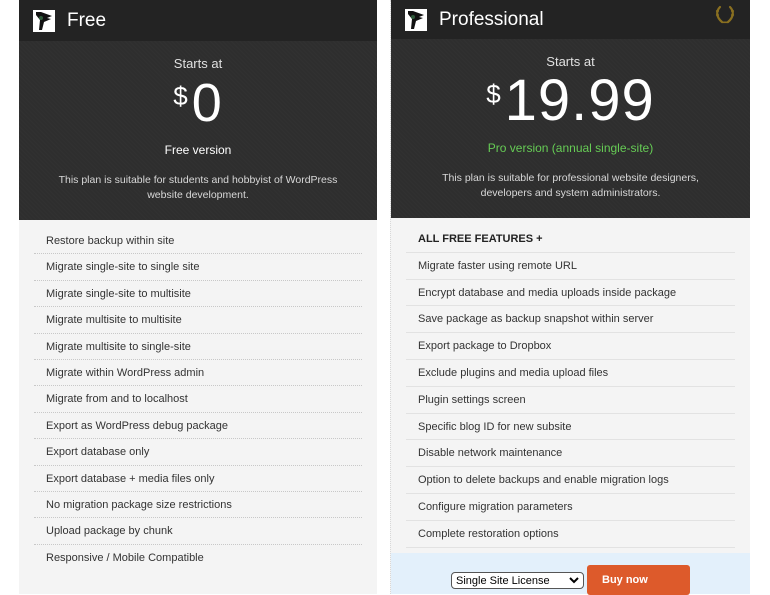 This screenshot has height=595, width=770. I want to click on feature-item: Complete restoration options, so click(570, 534).